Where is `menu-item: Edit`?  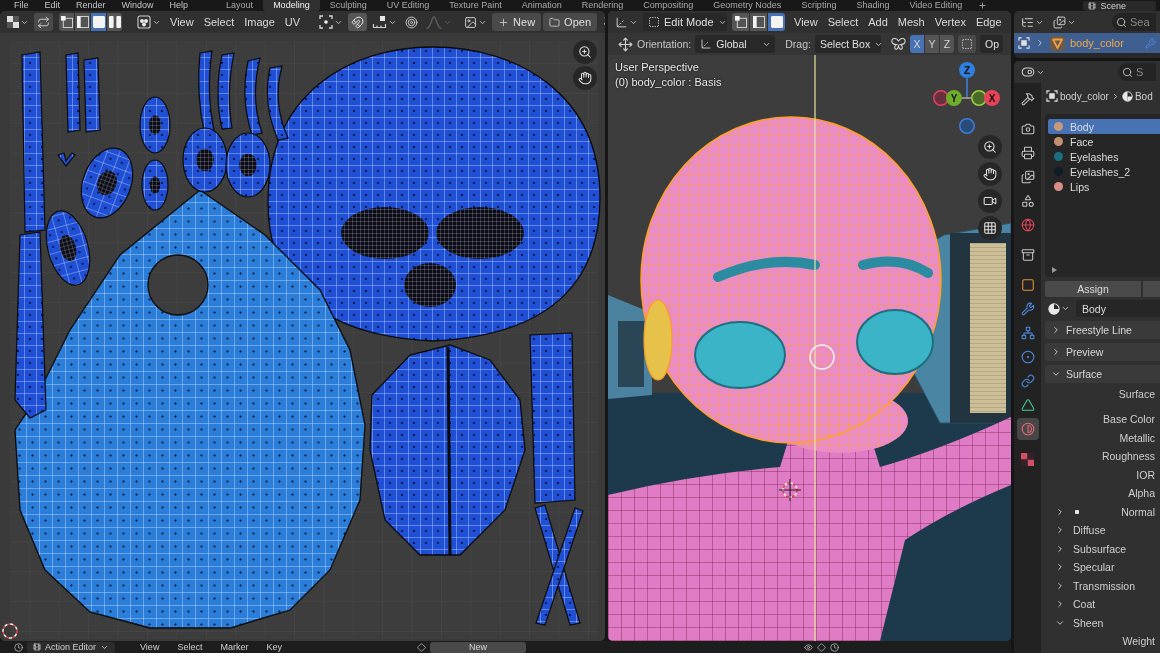
menu-item: Edit is located at coordinates (52, 5).